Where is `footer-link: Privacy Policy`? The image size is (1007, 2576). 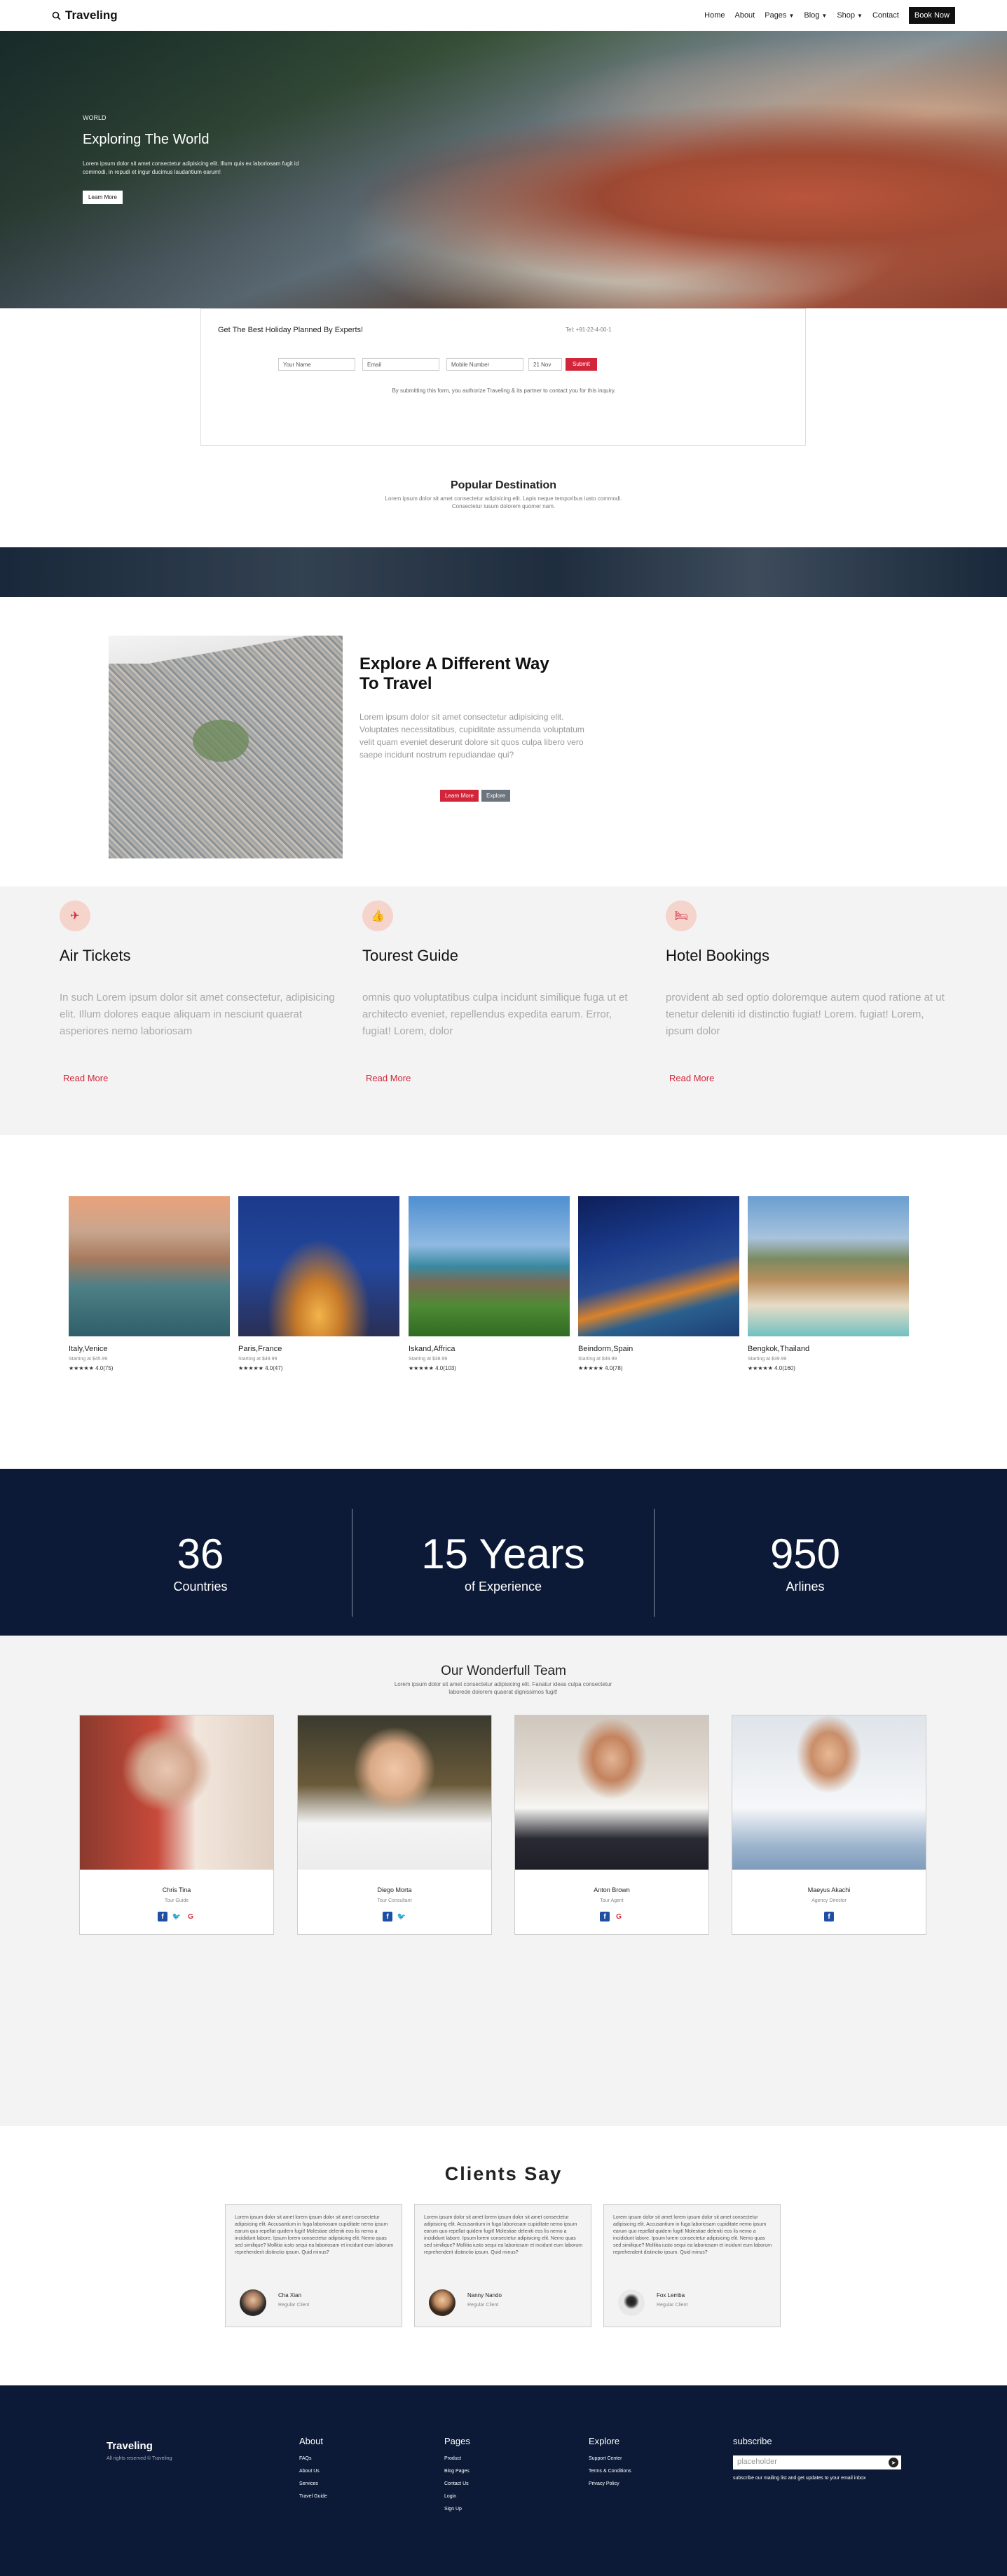 footer-link: Privacy Policy is located at coordinates (610, 2484).